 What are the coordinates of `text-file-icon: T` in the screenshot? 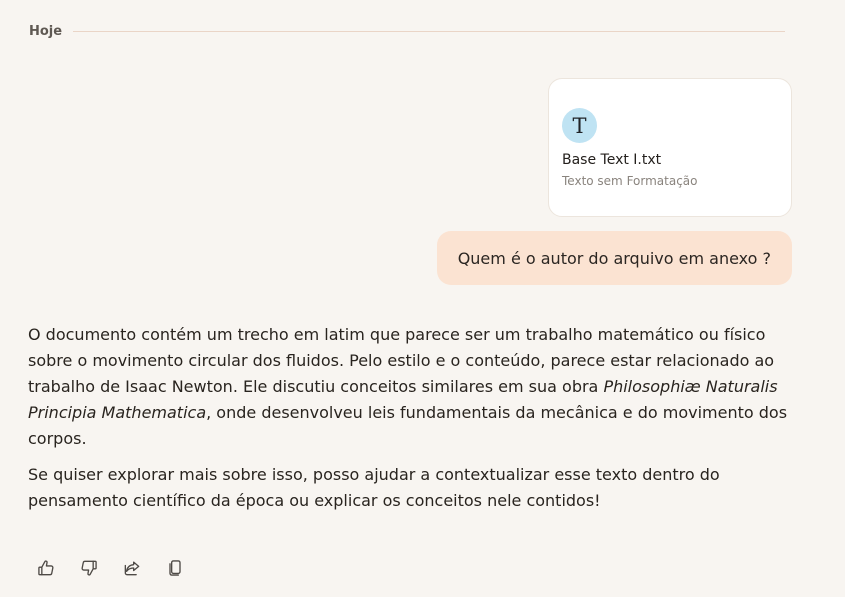 It's located at (579, 125).